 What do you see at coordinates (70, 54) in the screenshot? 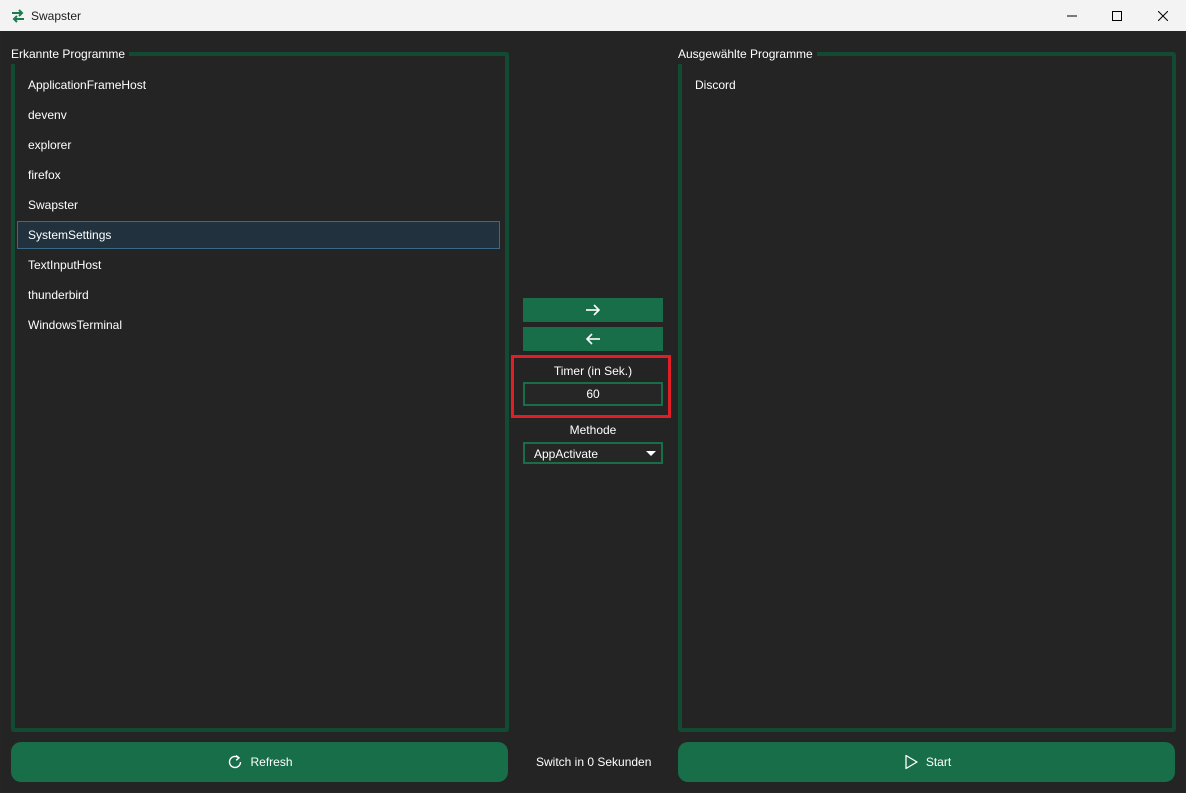
I see `detected-programs-title: Erkannte Programme` at bounding box center [70, 54].